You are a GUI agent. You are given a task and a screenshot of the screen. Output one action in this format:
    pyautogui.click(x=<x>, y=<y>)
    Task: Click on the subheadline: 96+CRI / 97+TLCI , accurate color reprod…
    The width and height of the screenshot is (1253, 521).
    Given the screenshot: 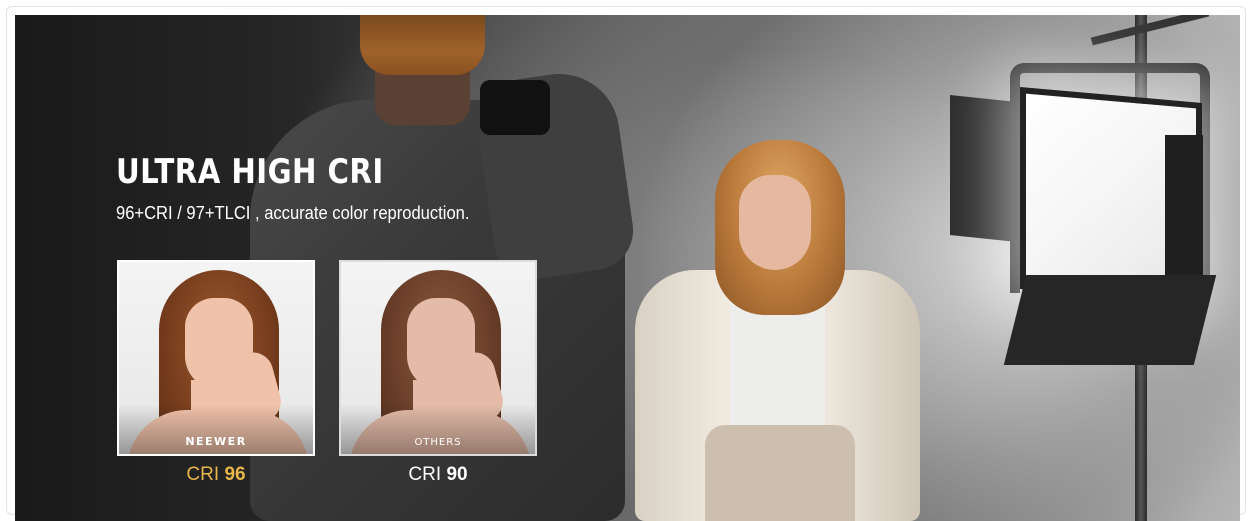 What is the action you would take?
    pyautogui.click(x=293, y=213)
    